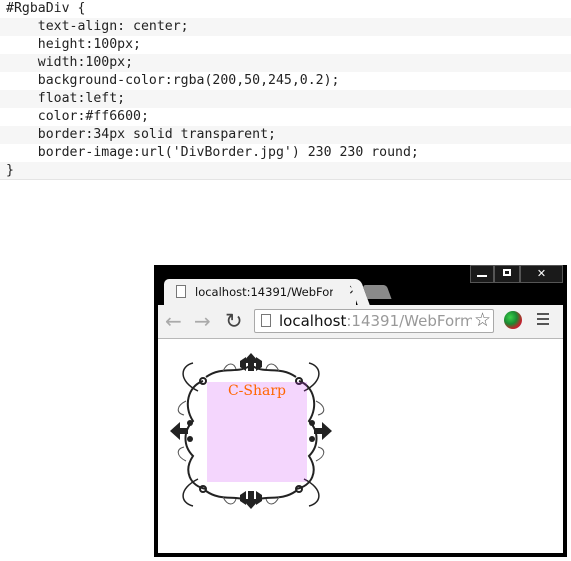  I want to click on address-bar: localhost:14391/WebForm1 ☆, so click(374, 321).